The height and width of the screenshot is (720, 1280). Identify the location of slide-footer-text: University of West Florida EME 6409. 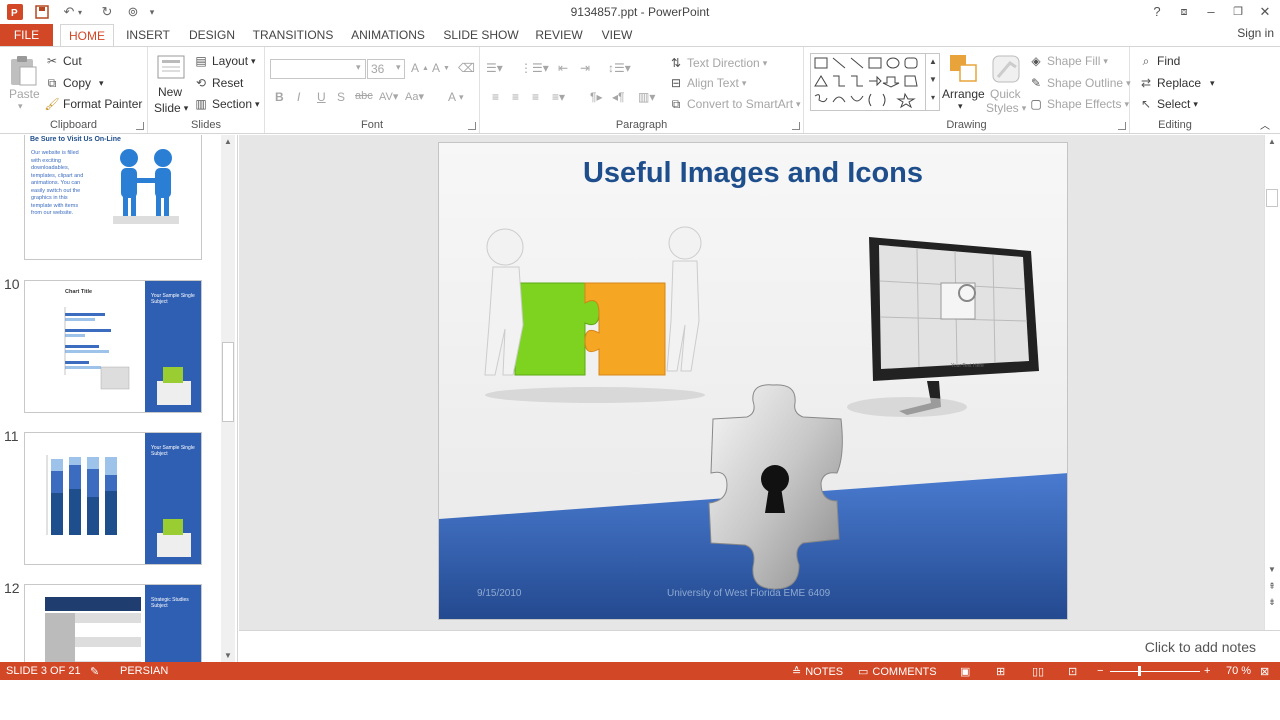
(748, 593).